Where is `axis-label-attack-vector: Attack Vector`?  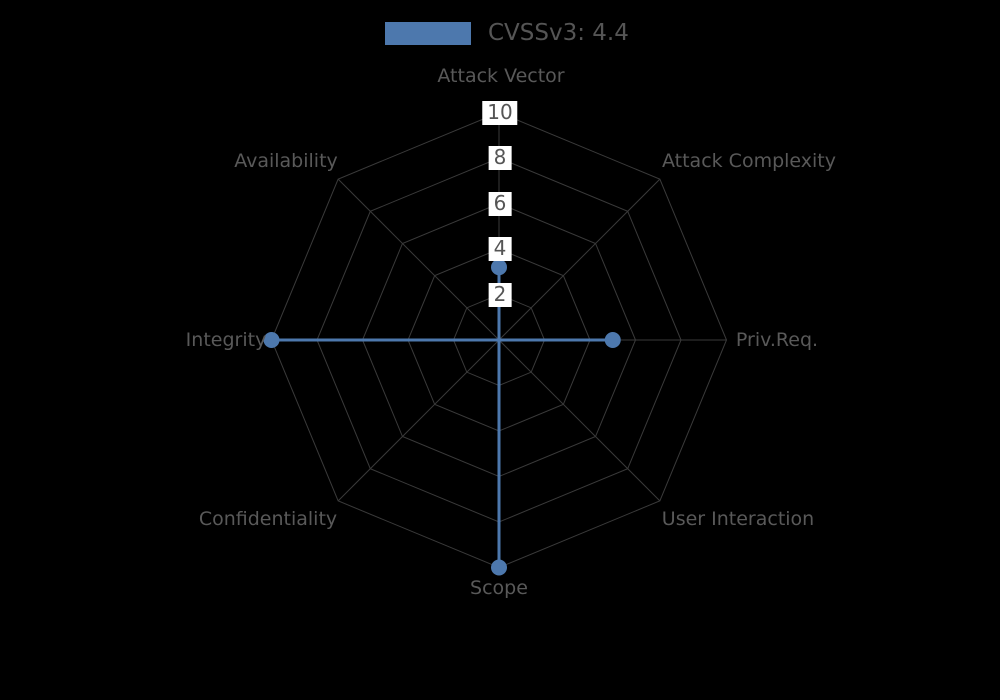 axis-label-attack-vector: Attack Vector is located at coordinates (501, 76).